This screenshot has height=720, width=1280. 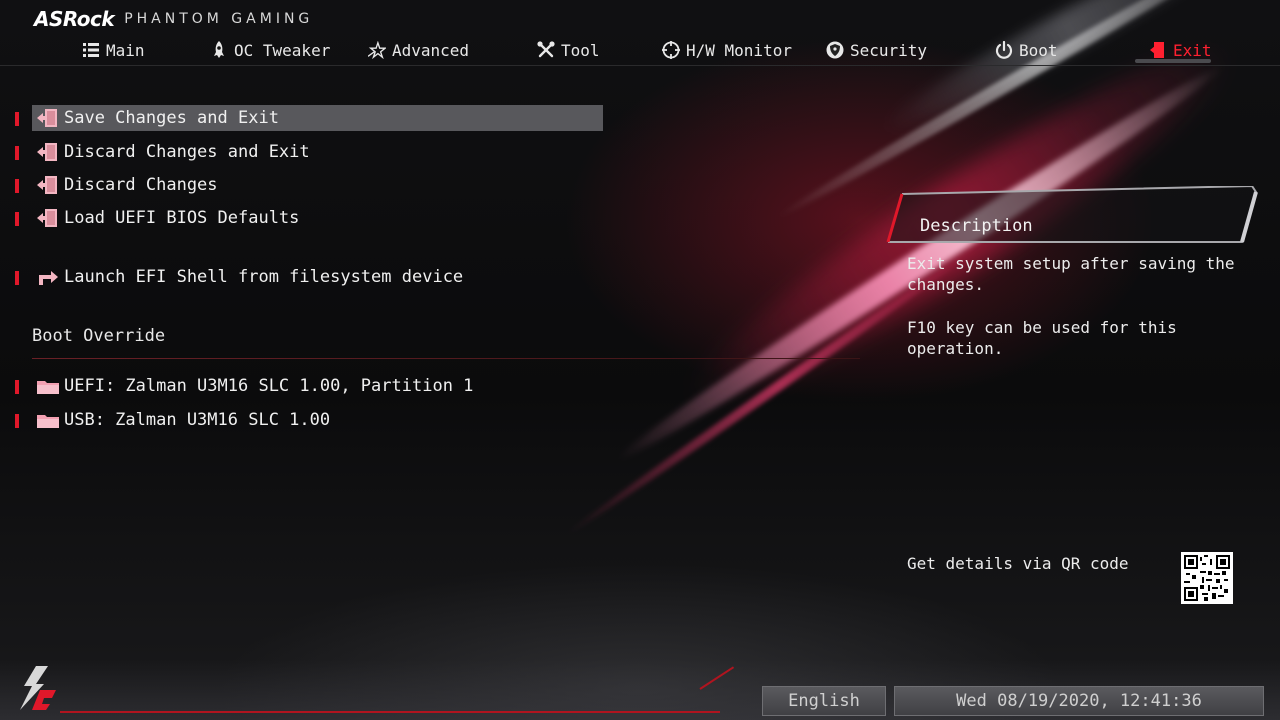 I want to click on crosshair-icon, so click(x=671, y=50).